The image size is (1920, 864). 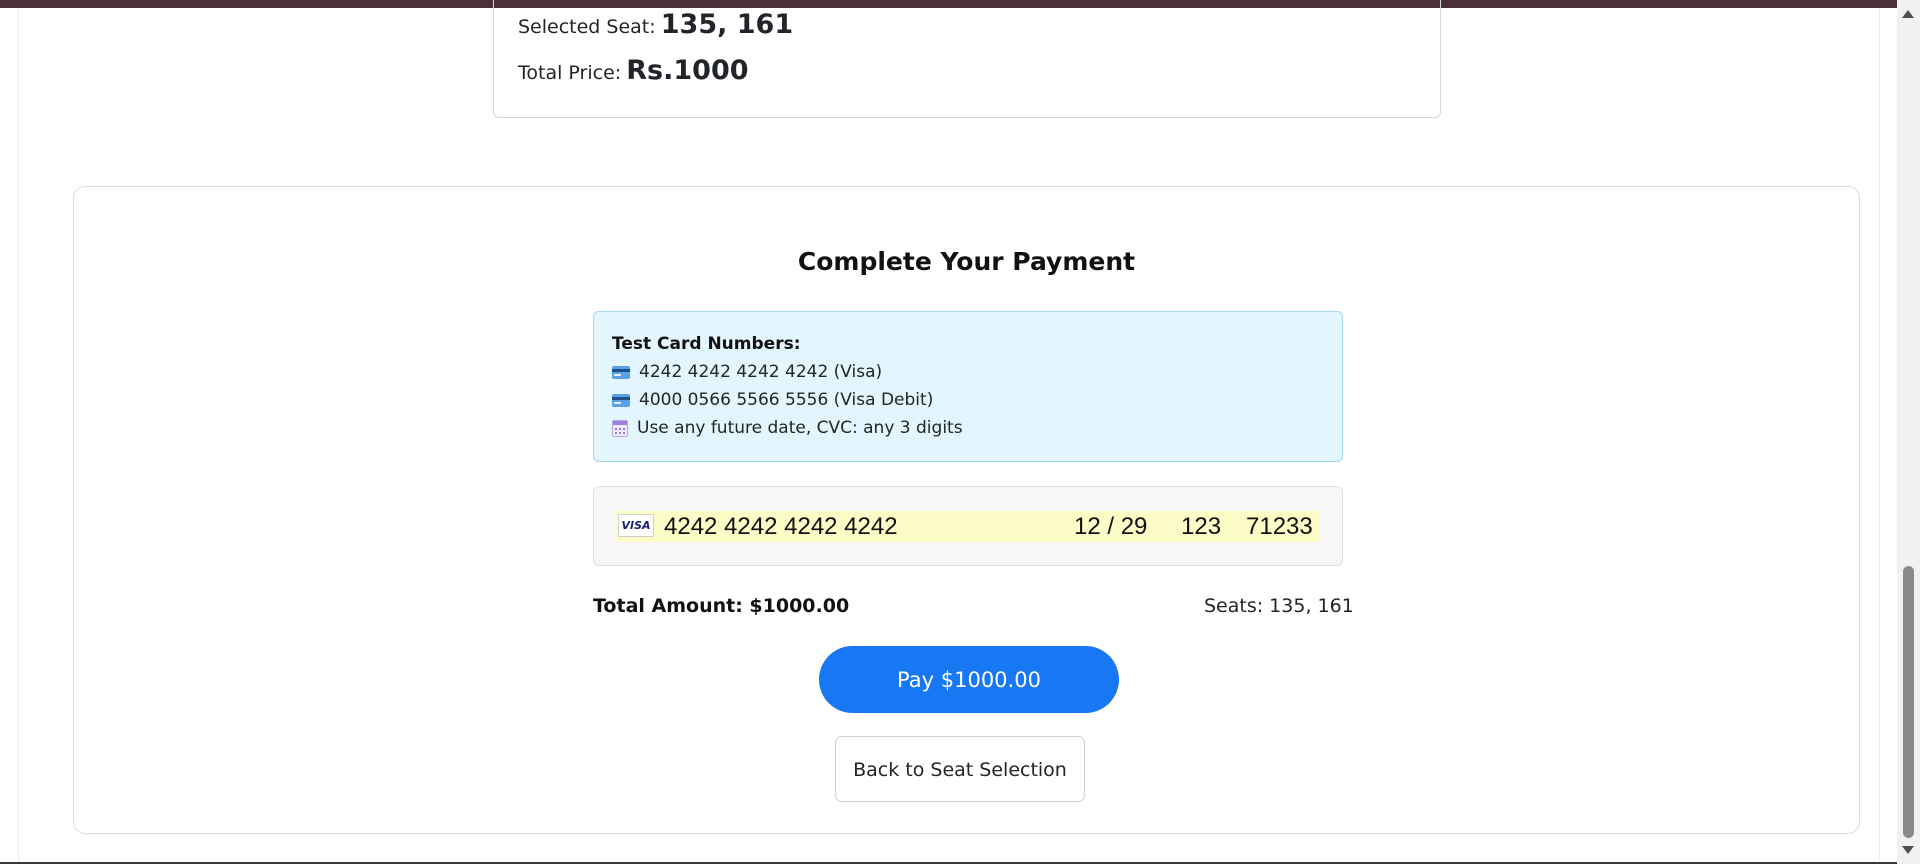 I want to click on card-expiry-field: 12 / 29, so click(x=1110, y=527).